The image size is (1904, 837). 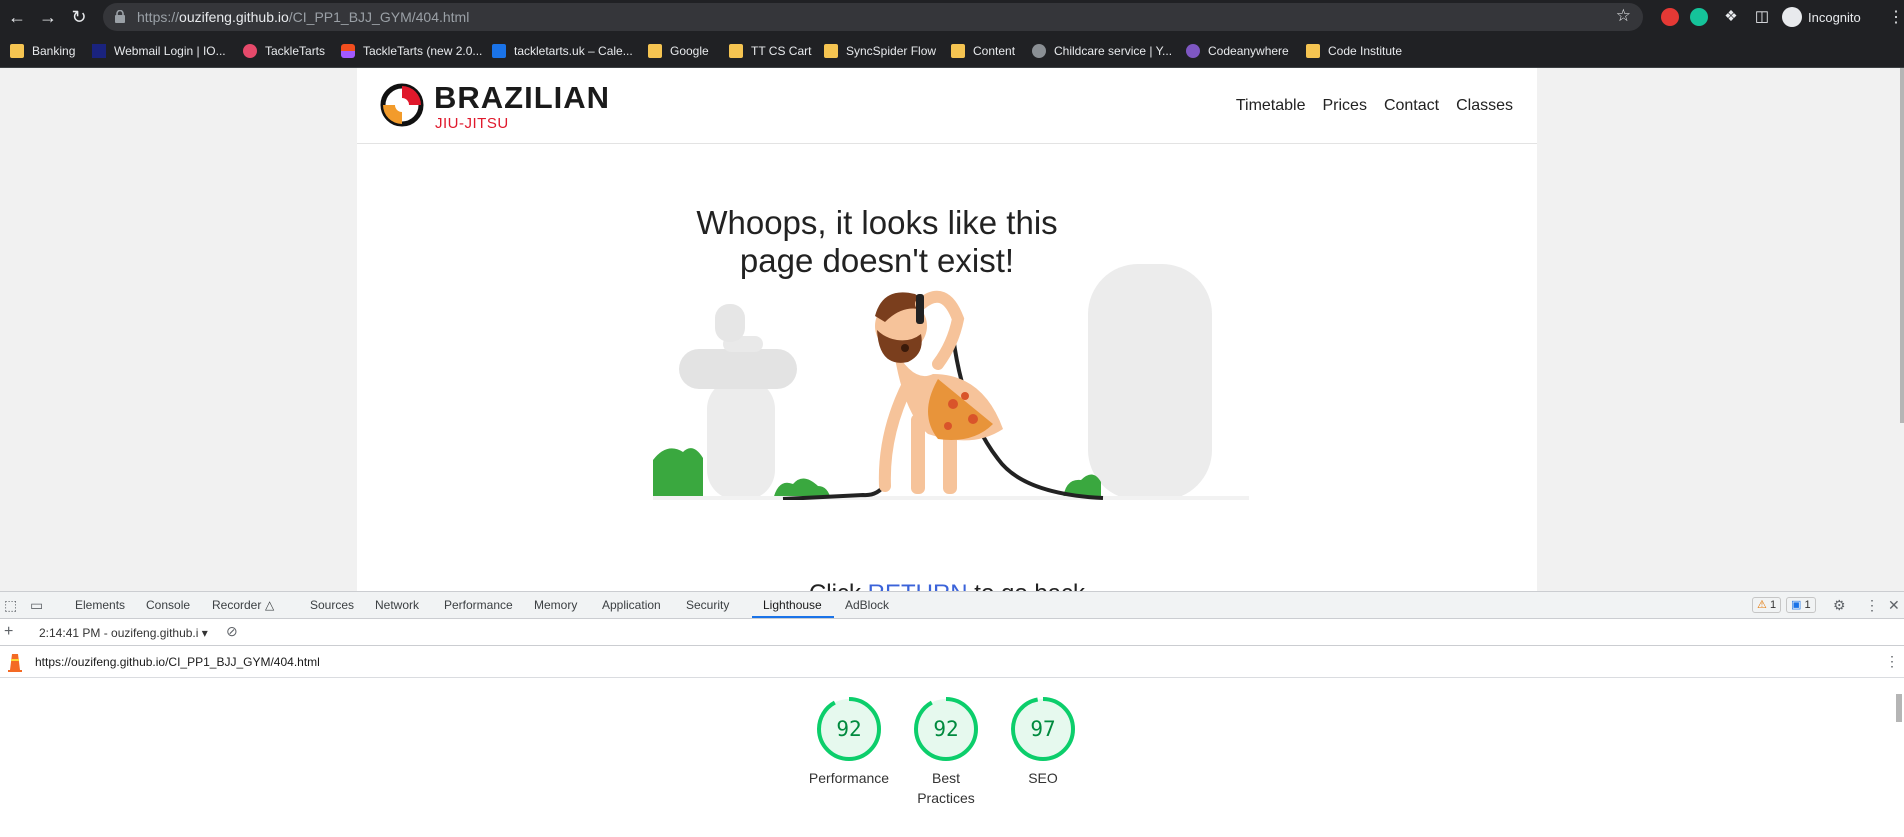 What do you see at coordinates (678, 51) in the screenshot?
I see `bookmark-google: Google` at bounding box center [678, 51].